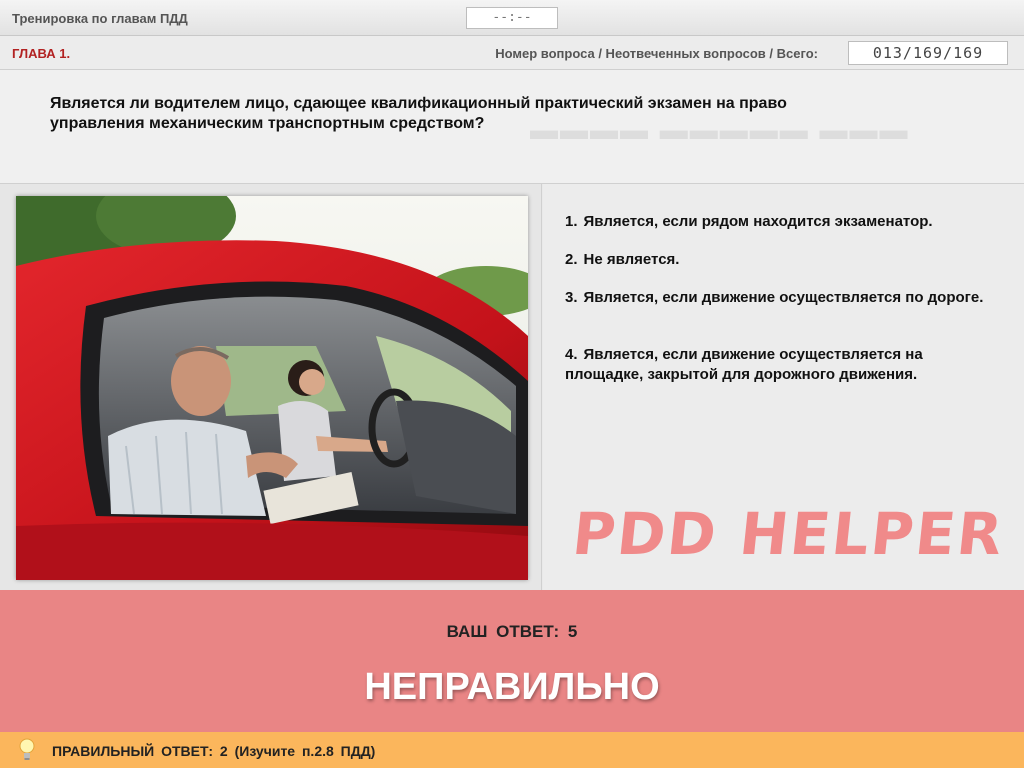 The width and height of the screenshot is (1024, 768). Describe the element at coordinates (41, 53) in the screenshot. I see `chapter-label: ГЛАВА 1.` at that location.